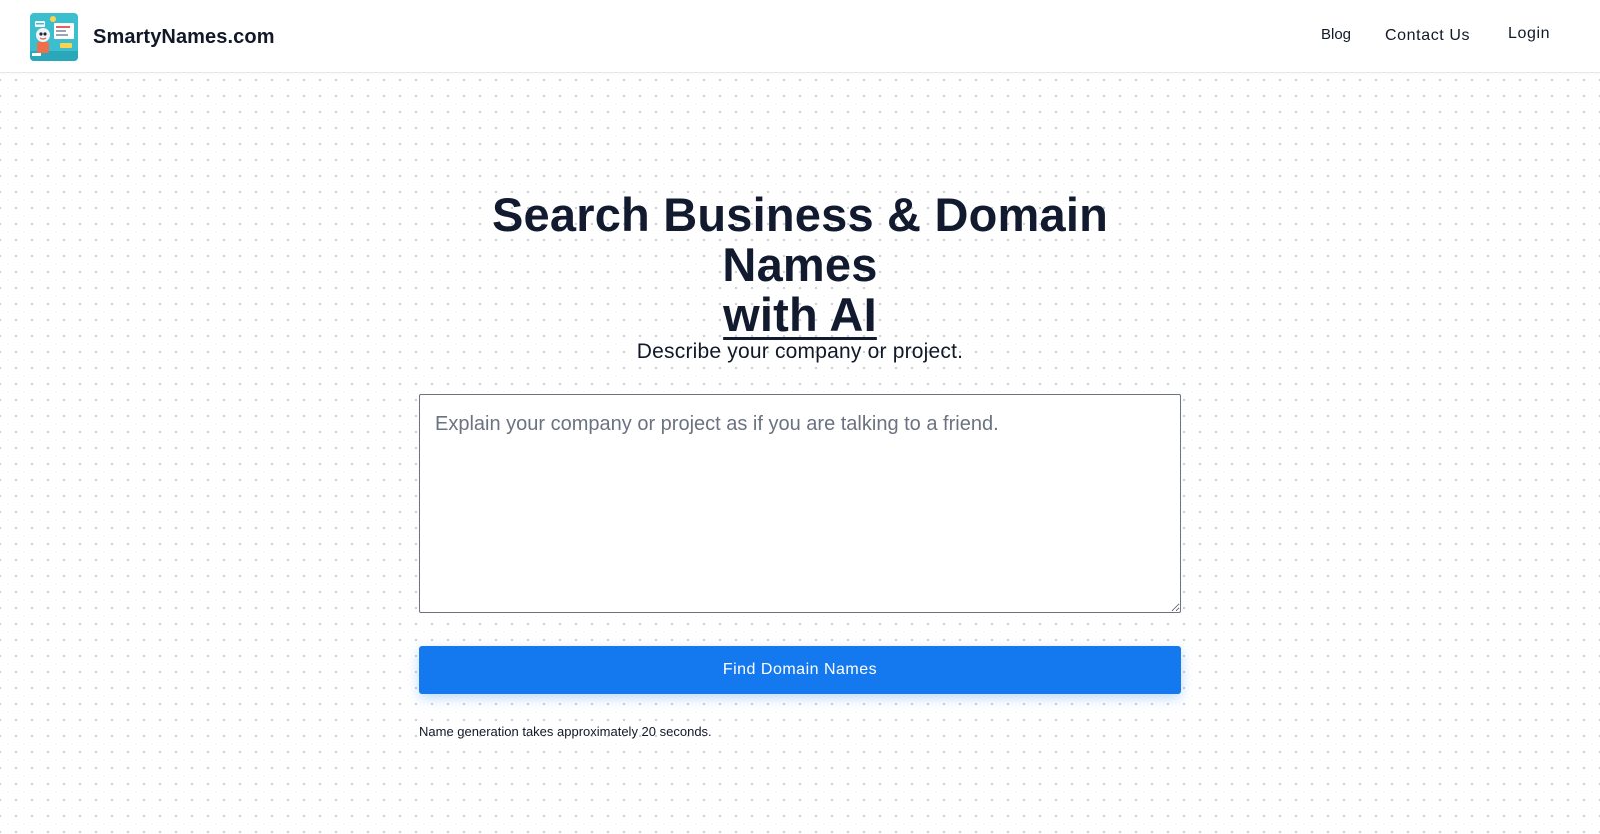  I want to click on nav-blog-link: Blog, so click(1336, 34).